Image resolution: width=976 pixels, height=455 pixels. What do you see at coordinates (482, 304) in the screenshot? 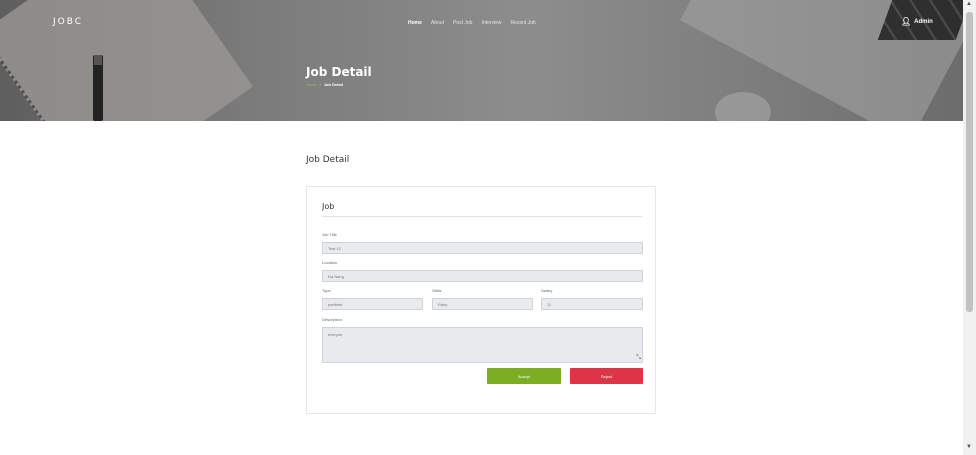
I see `skills-field: Ruby` at bounding box center [482, 304].